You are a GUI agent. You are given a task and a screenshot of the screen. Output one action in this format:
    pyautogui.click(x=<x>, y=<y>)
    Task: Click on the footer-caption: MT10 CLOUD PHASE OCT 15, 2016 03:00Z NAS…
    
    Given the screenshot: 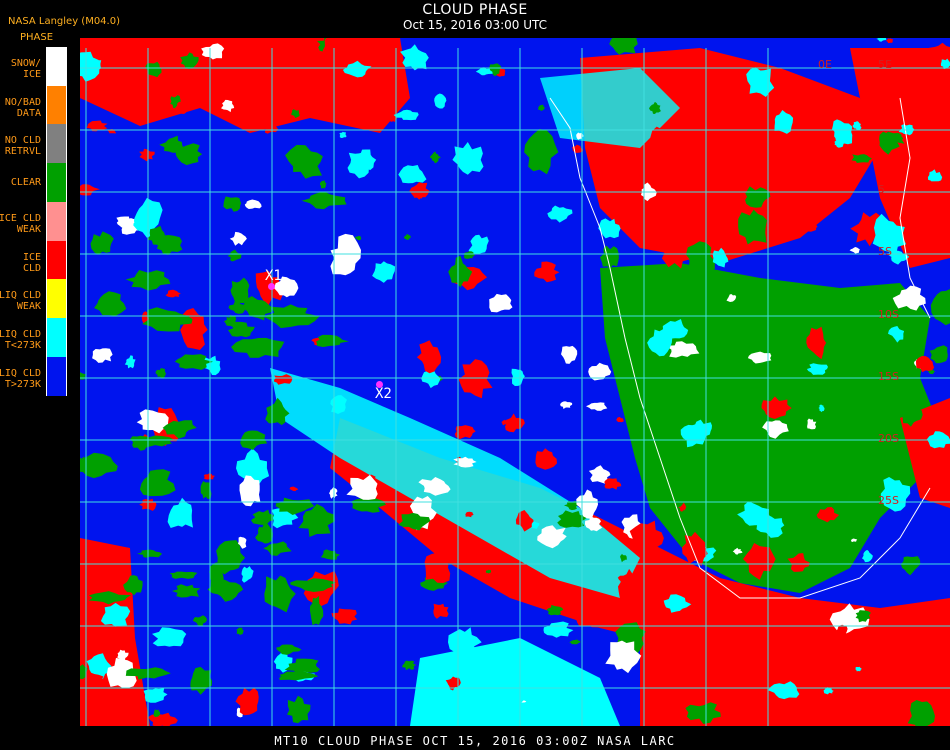 What is the action you would take?
    pyautogui.click(x=475, y=741)
    